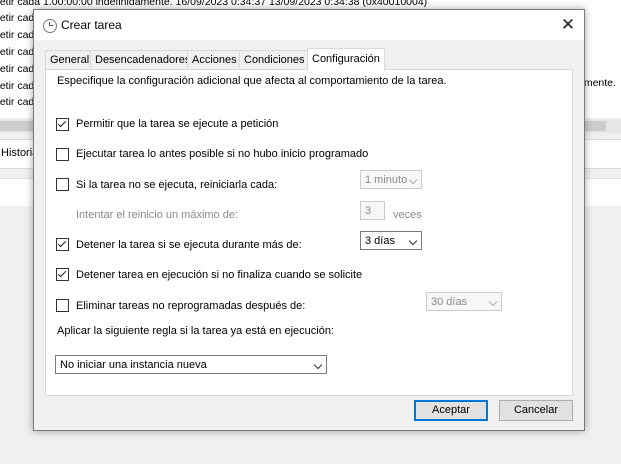  What do you see at coordinates (346, 59) in the screenshot?
I see `tab-settings: Configuración` at bounding box center [346, 59].